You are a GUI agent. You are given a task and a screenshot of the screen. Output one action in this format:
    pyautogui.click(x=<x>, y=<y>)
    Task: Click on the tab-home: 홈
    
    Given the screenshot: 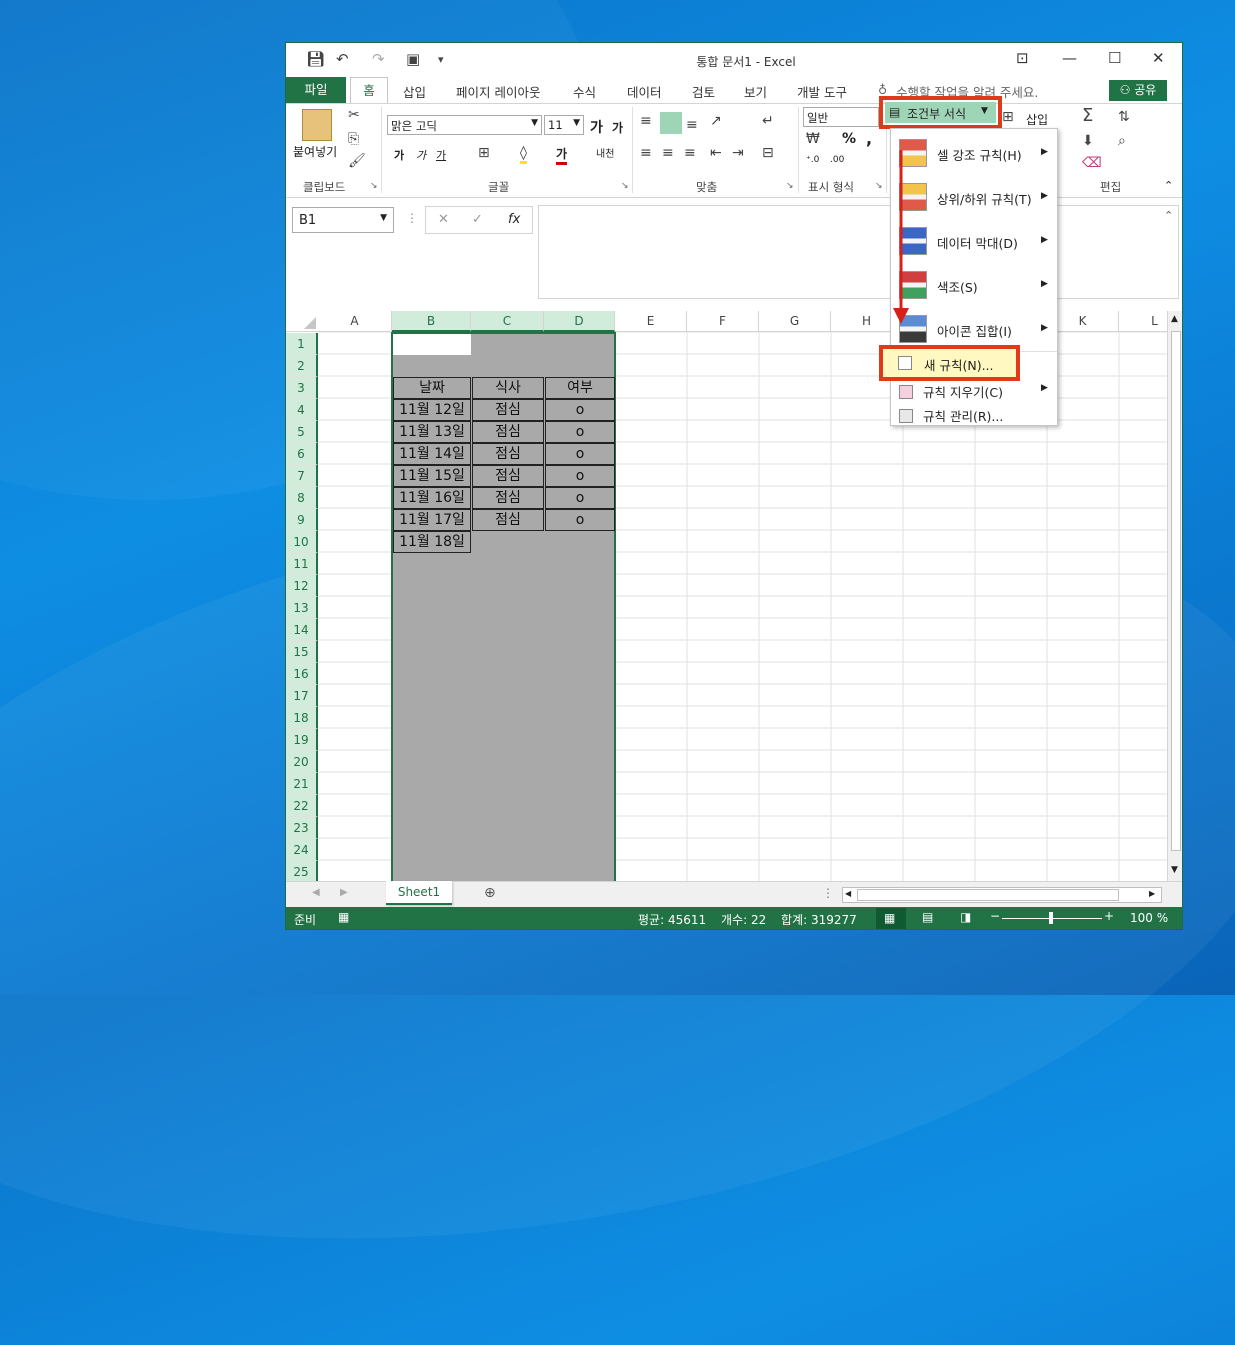 What is the action you would take?
    pyautogui.click(x=369, y=90)
    